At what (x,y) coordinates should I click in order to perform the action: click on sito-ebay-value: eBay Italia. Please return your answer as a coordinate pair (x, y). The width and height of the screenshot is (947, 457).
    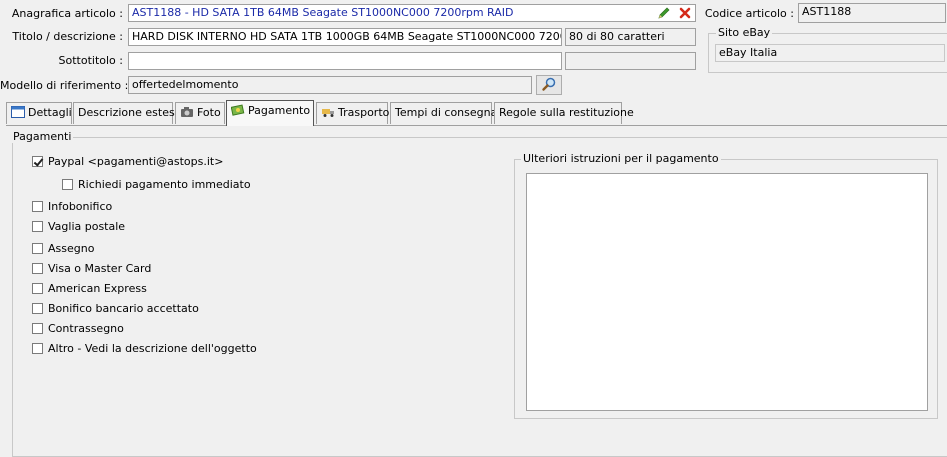
    Looking at the image, I should click on (748, 52).